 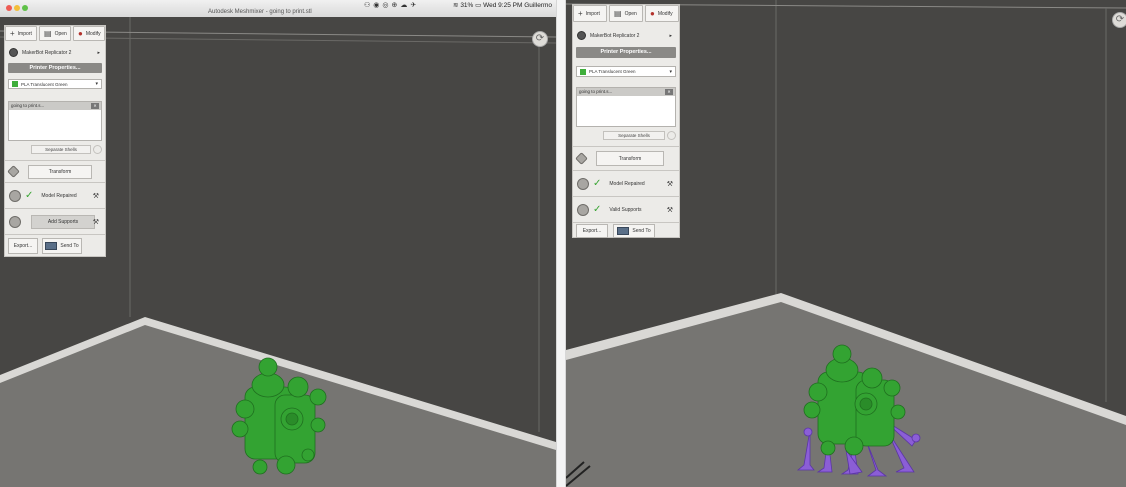 What do you see at coordinates (51, 246) in the screenshot?
I see `printer-send-icon` at bounding box center [51, 246].